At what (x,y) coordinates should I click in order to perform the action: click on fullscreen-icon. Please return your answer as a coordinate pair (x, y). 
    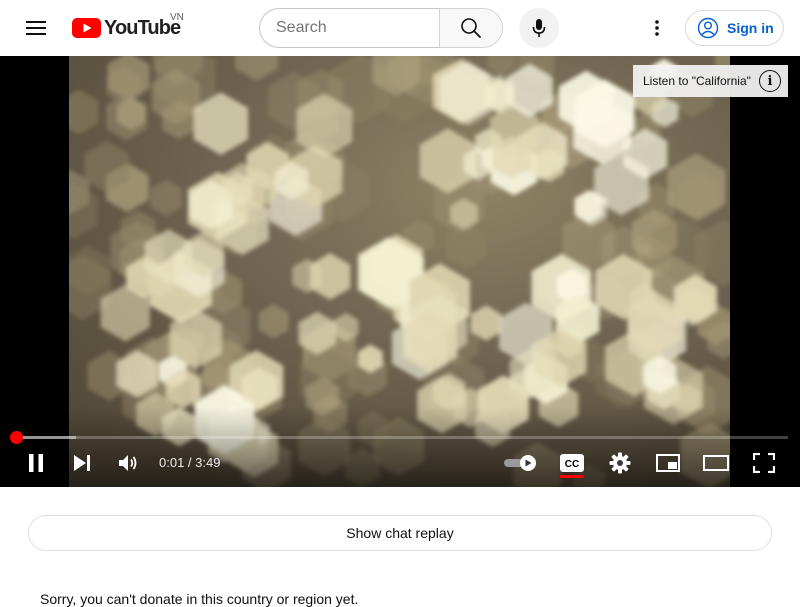
    Looking at the image, I should click on (764, 463).